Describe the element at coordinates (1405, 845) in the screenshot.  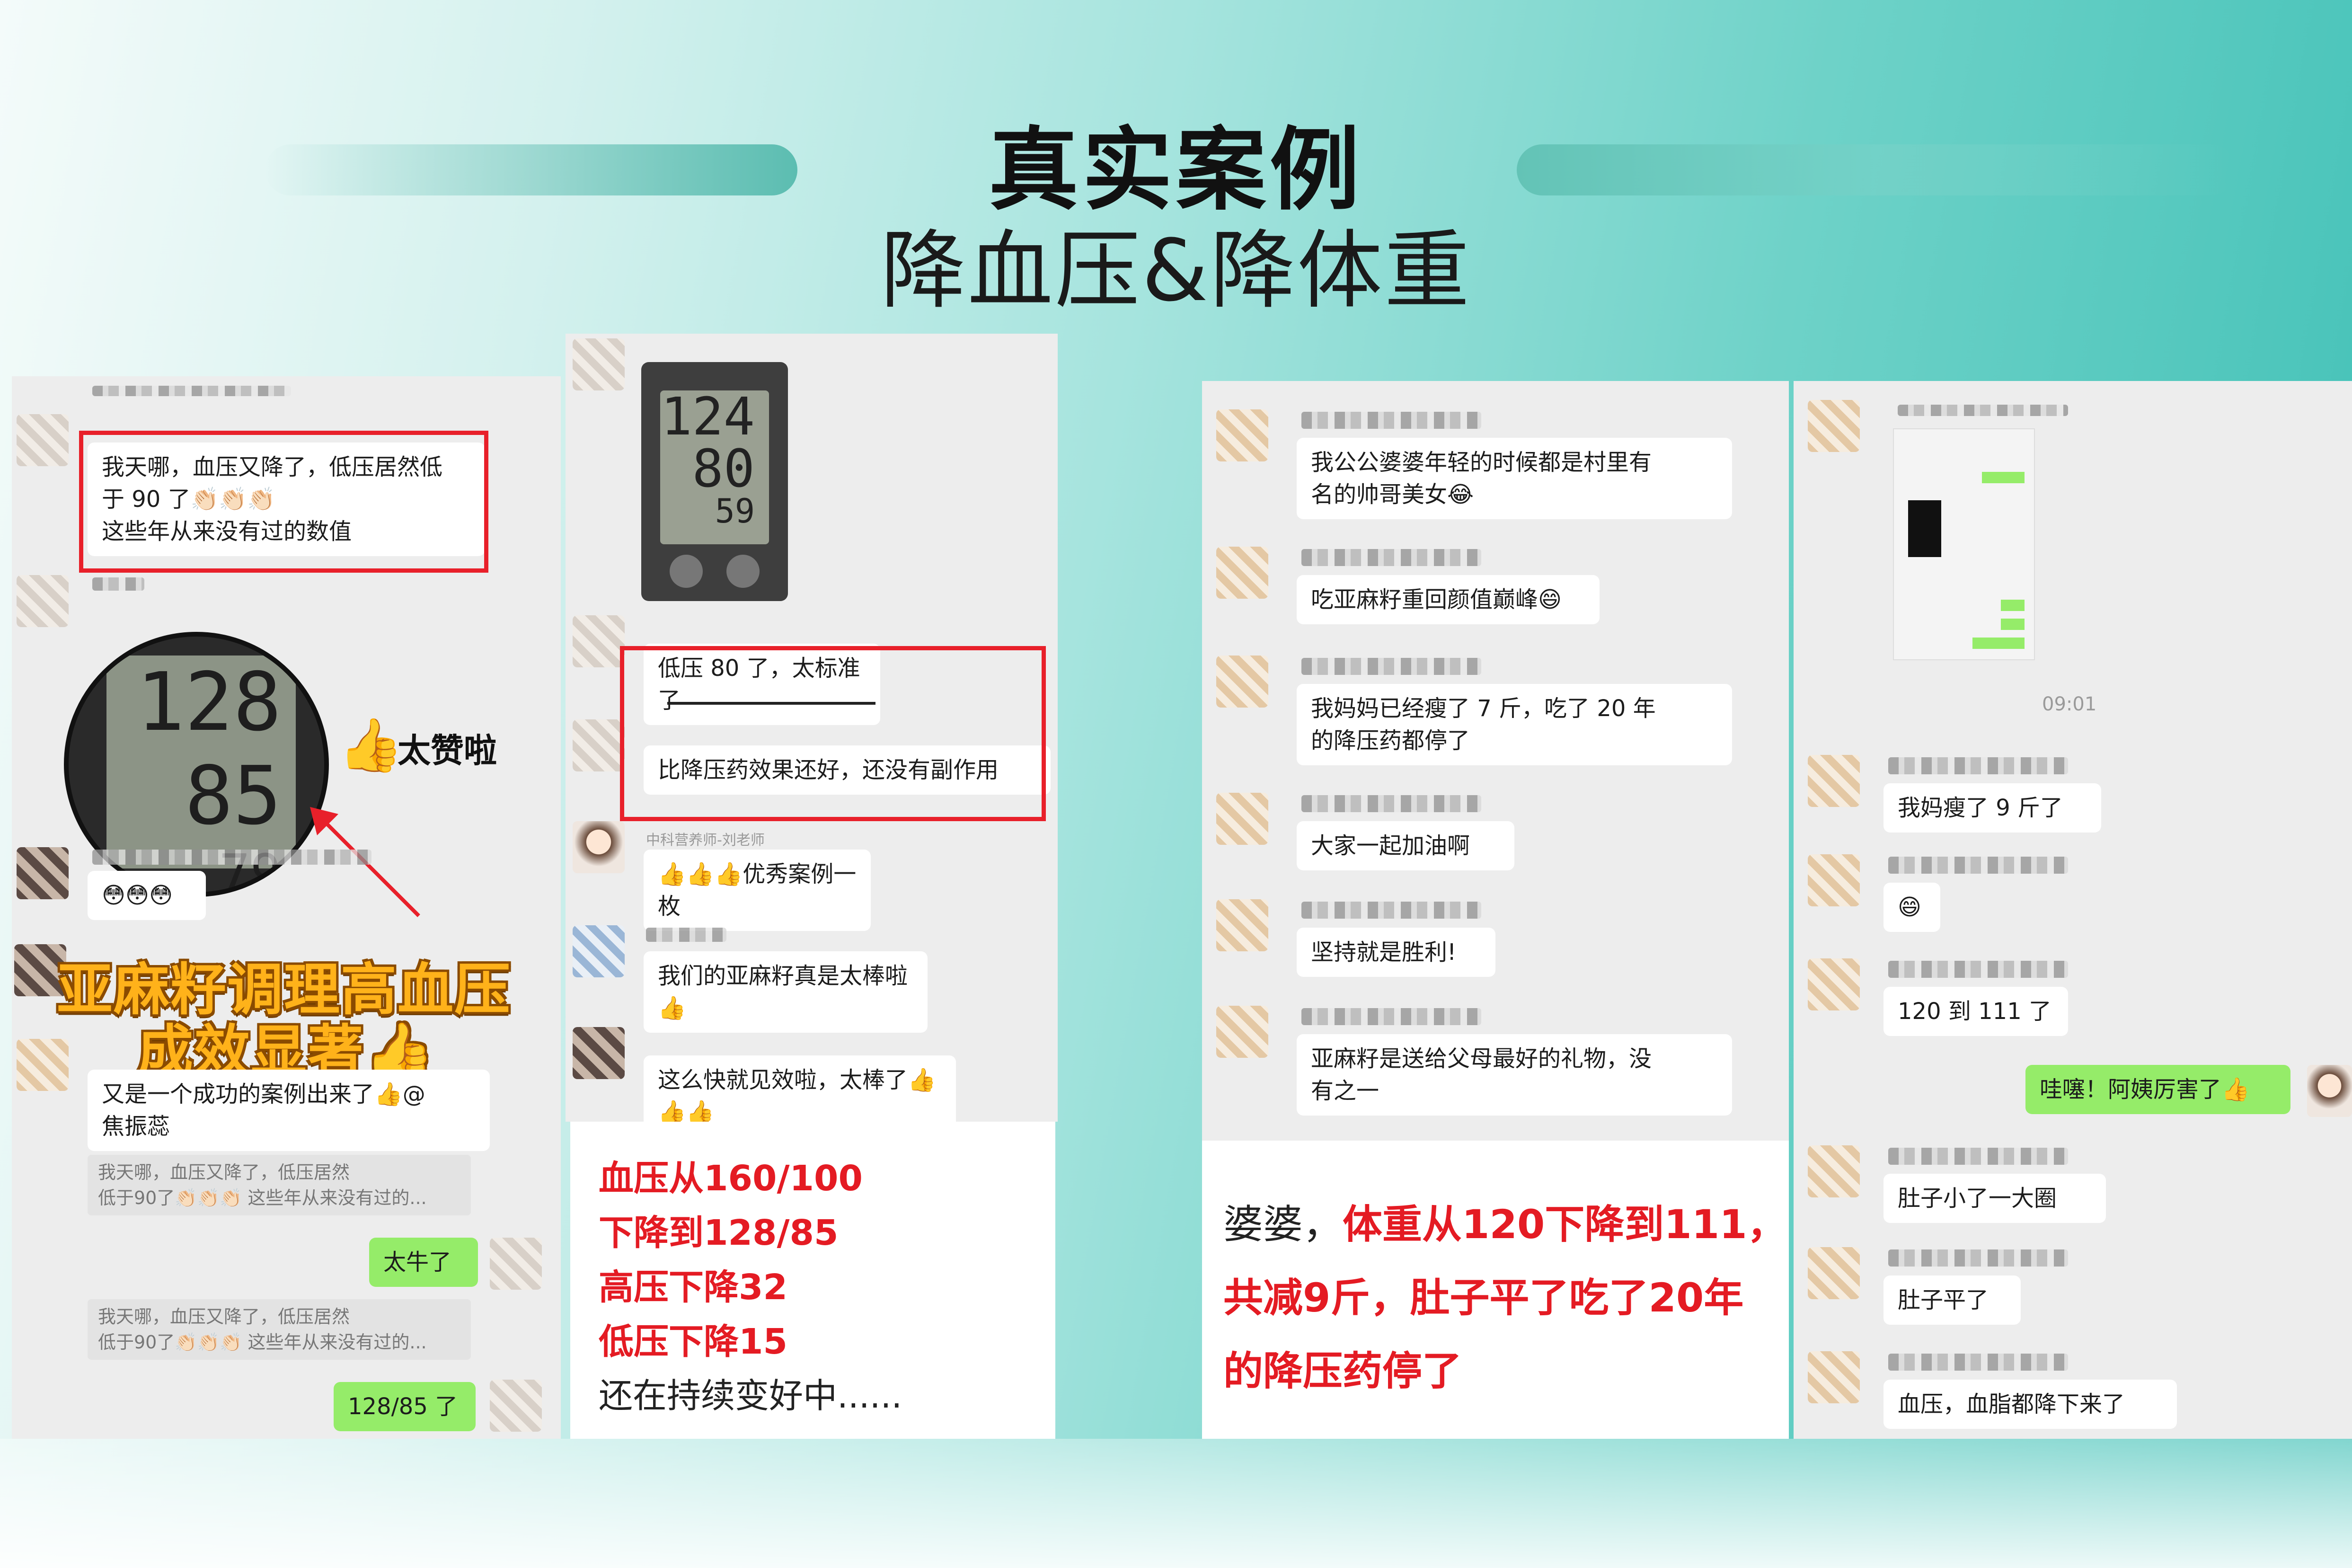
I see `message-bubble: 大家一起加油啊` at that location.